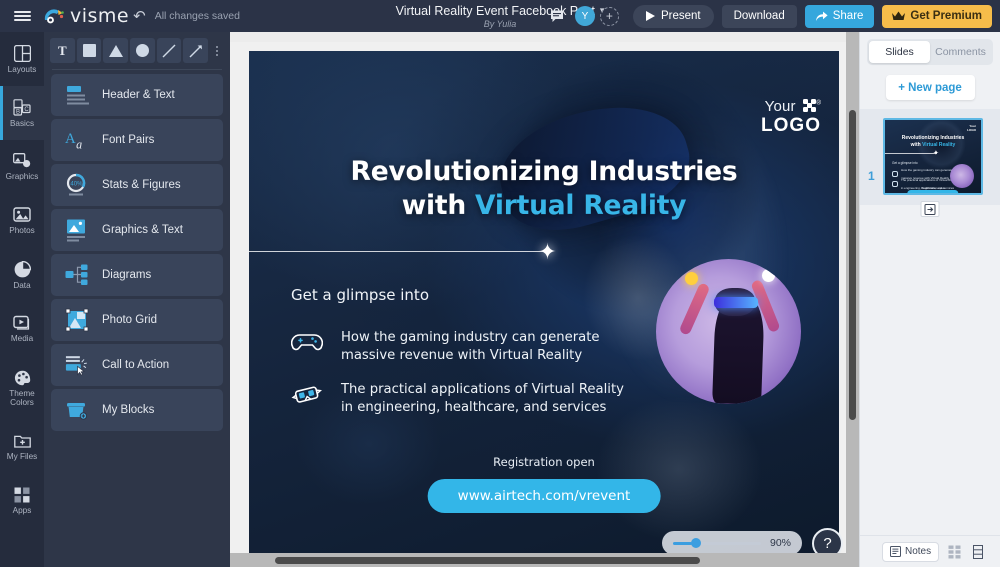  I want to click on brand-name: visme, so click(100, 16).